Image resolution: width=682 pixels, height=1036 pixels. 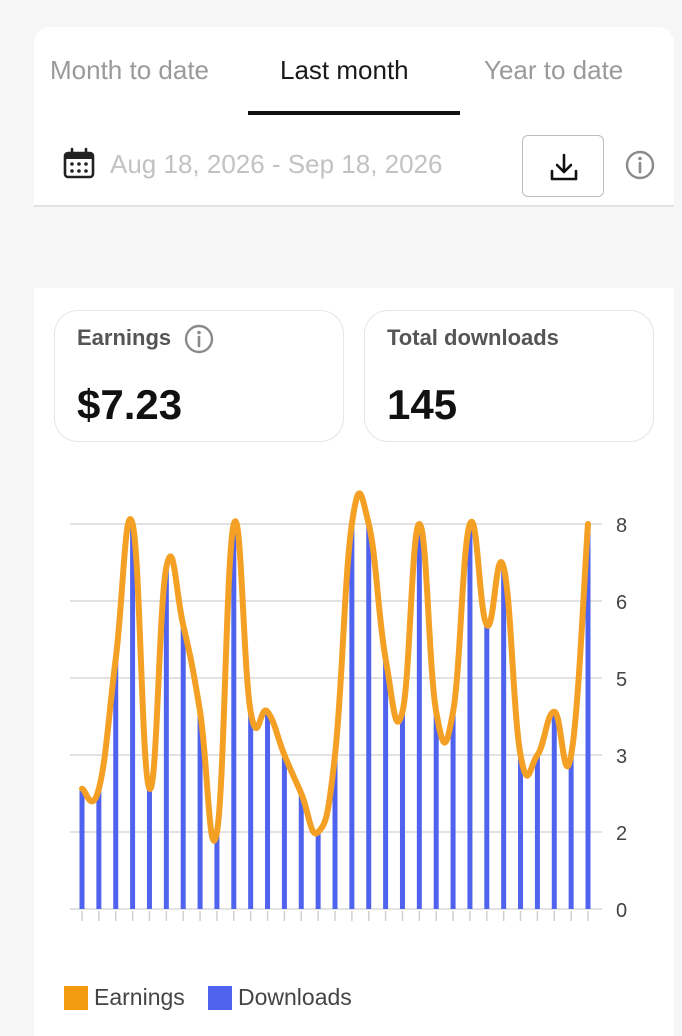 What do you see at coordinates (295, 997) in the screenshot?
I see `legend-label-downloads: Downloads` at bounding box center [295, 997].